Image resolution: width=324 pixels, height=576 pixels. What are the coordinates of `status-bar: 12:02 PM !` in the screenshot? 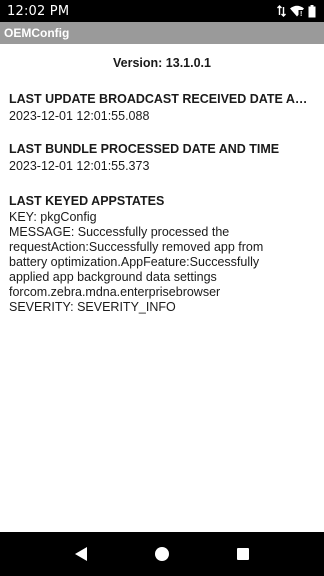 It's located at (162, 11).